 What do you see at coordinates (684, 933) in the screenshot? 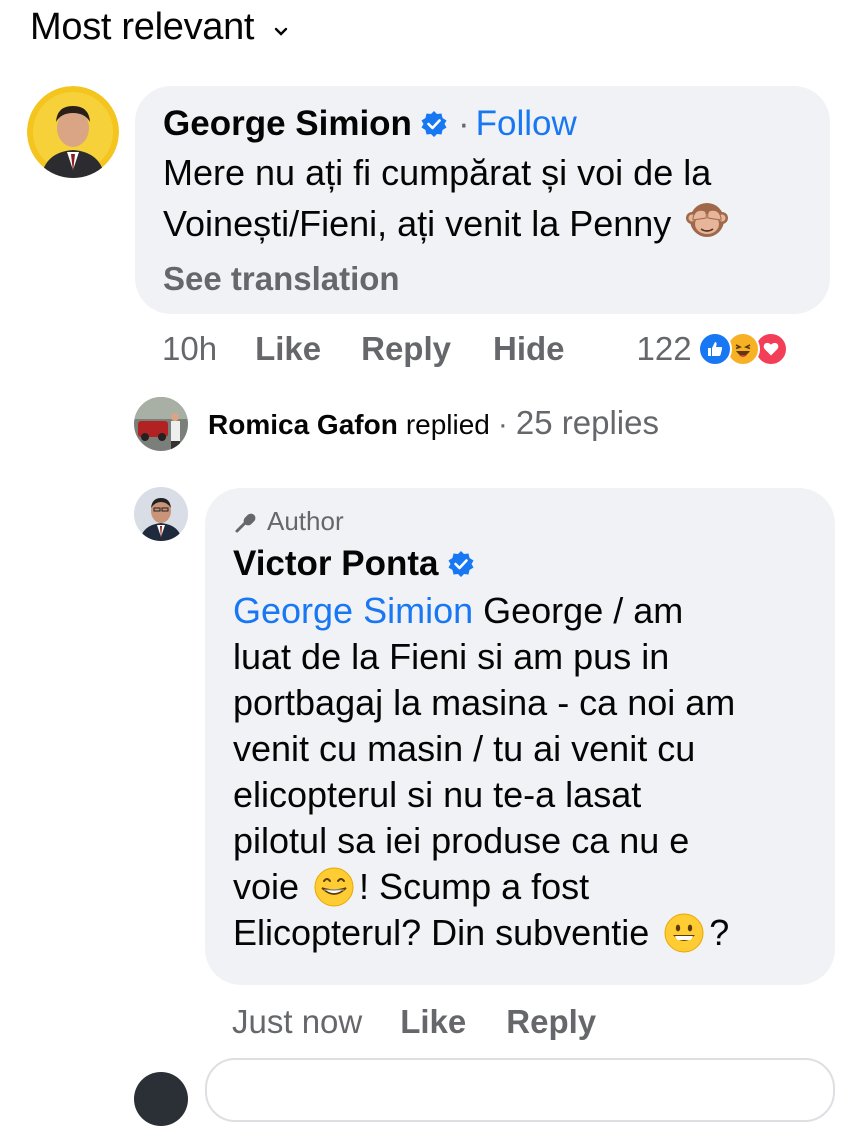
I see `smiling-face-icon` at bounding box center [684, 933].